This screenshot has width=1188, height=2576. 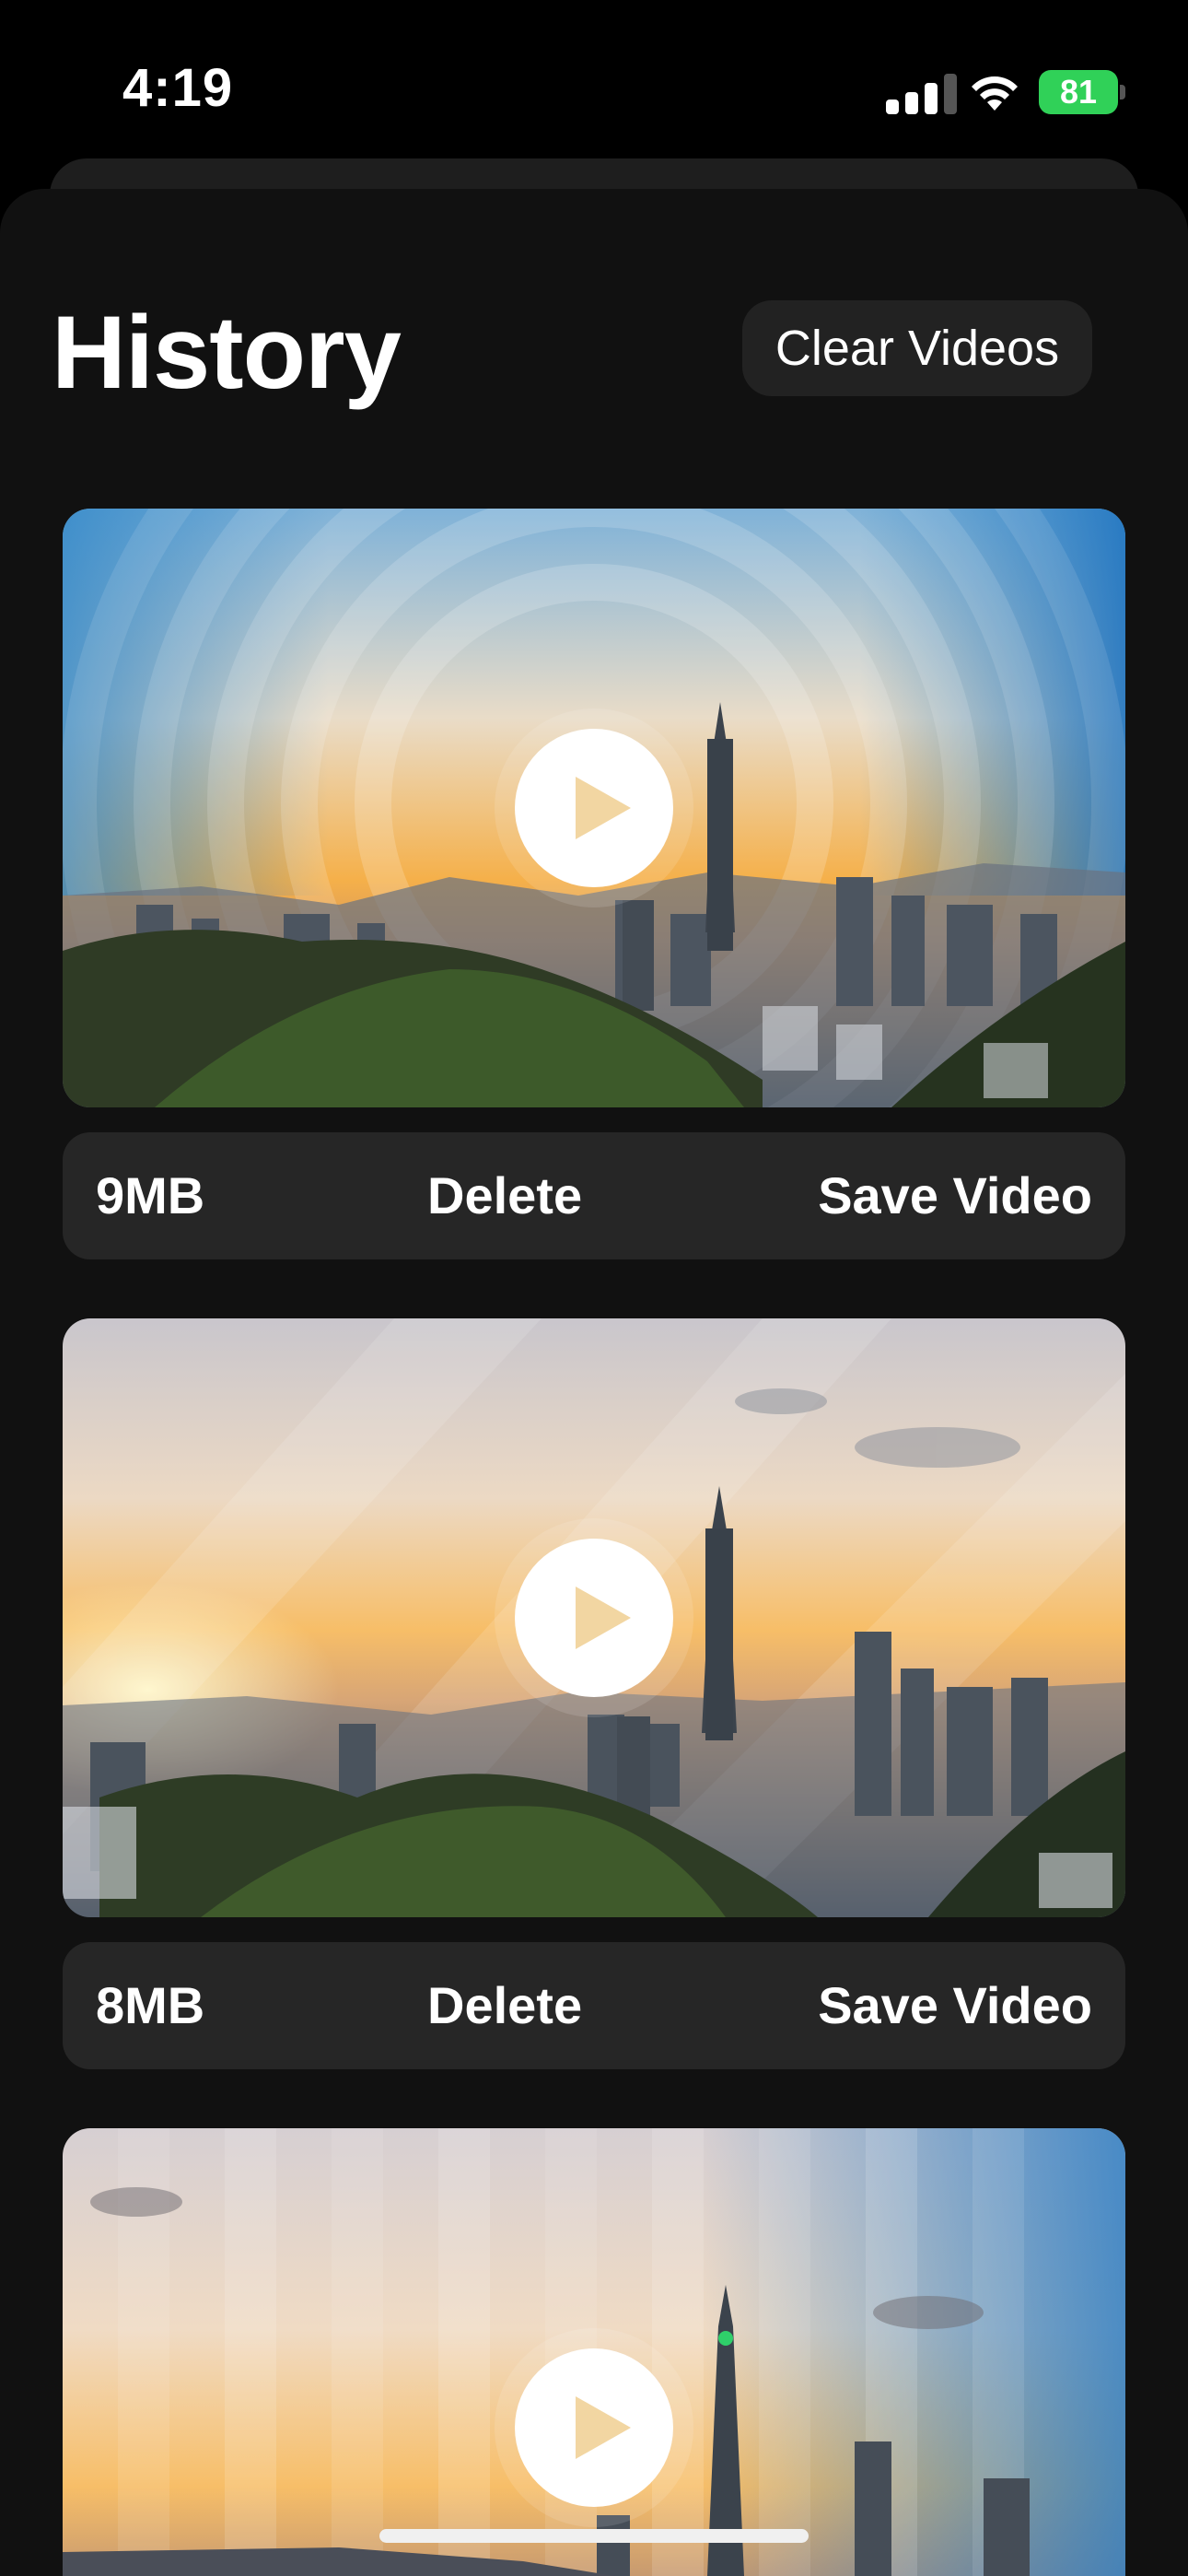 What do you see at coordinates (995, 93) in the screenshot?
I see `wifi-icon` at bounding box center [995, 93].